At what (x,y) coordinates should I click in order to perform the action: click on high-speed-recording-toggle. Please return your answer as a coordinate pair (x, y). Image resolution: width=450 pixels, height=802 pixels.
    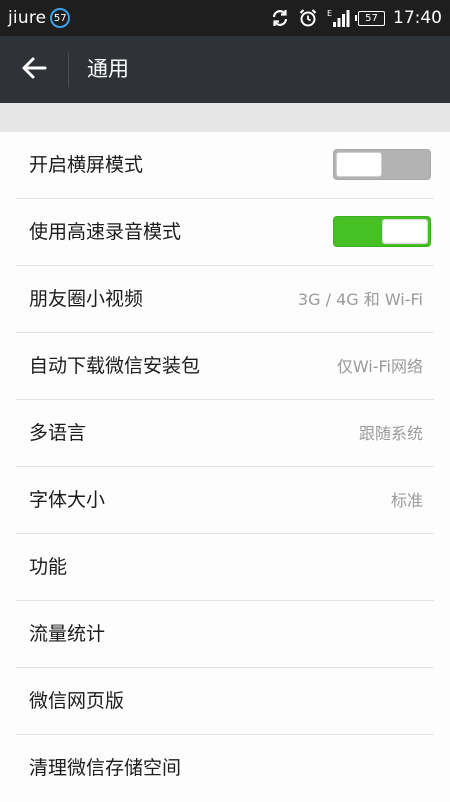
    Looking at the image, I should click on (382, 231).